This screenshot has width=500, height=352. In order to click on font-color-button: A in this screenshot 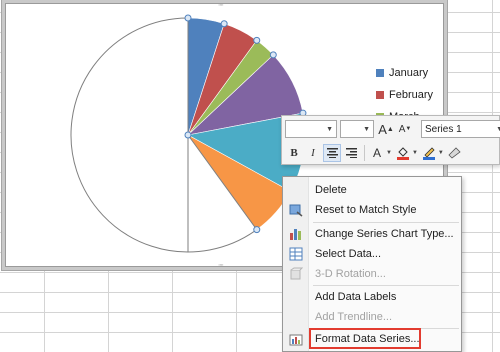, I will do `click(377, 153)`.